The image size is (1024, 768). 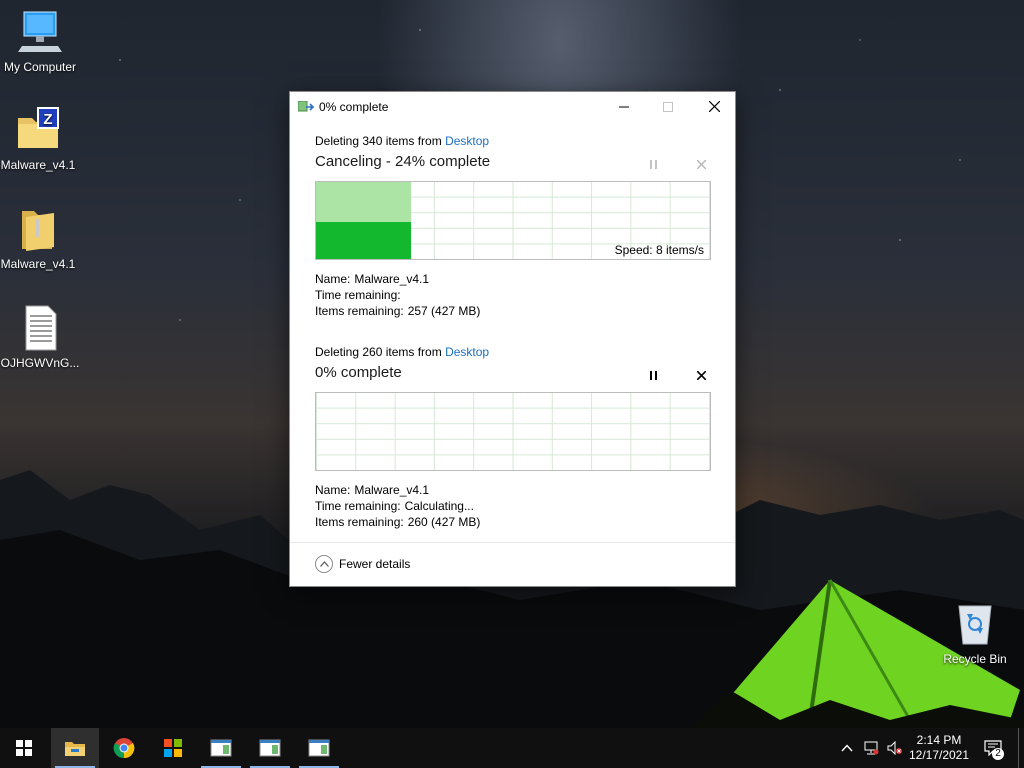 I want to click on network-icon, so click(x=871, y=748).